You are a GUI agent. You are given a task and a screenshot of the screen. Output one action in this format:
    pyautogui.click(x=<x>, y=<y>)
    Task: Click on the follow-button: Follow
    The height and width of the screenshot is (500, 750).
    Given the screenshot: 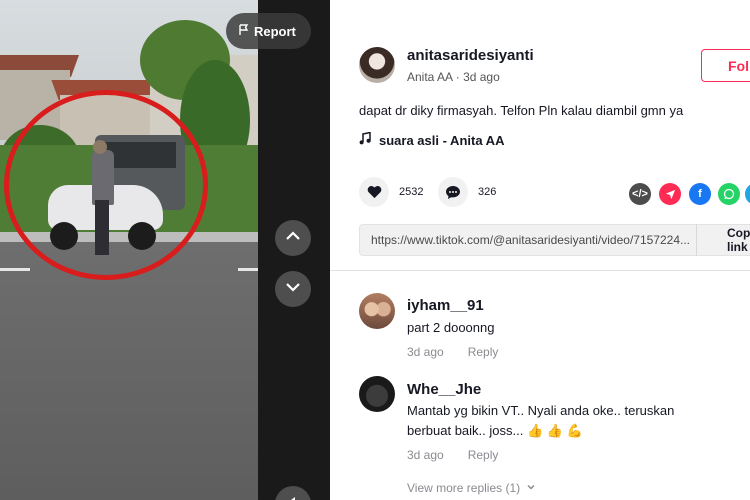 What is the action you would take?
    pyautogui.click(x=725, y=65)
    